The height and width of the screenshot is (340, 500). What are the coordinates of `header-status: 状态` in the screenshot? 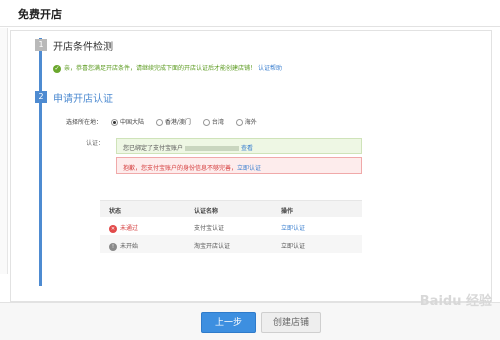 It's located at (115, 211).